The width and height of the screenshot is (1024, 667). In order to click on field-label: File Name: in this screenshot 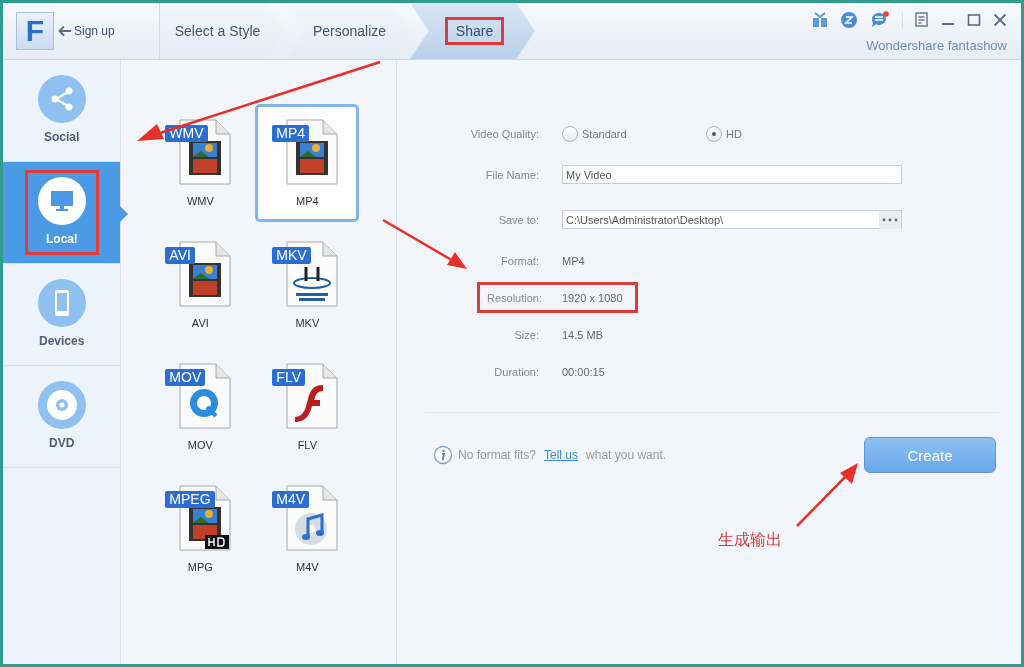, I will do `click(512, 174)`.